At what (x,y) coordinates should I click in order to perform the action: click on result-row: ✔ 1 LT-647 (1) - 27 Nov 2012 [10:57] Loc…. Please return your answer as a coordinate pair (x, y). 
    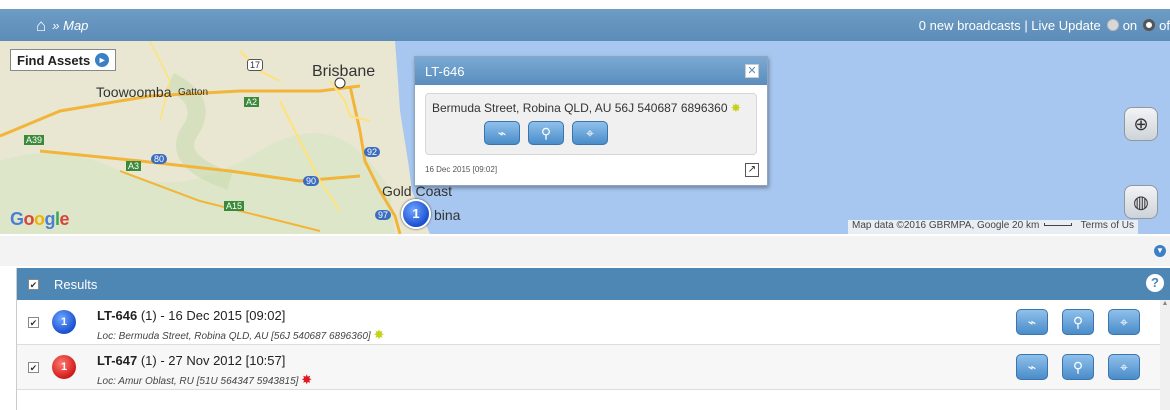
    Looking at the image, I should click on (593, 367).